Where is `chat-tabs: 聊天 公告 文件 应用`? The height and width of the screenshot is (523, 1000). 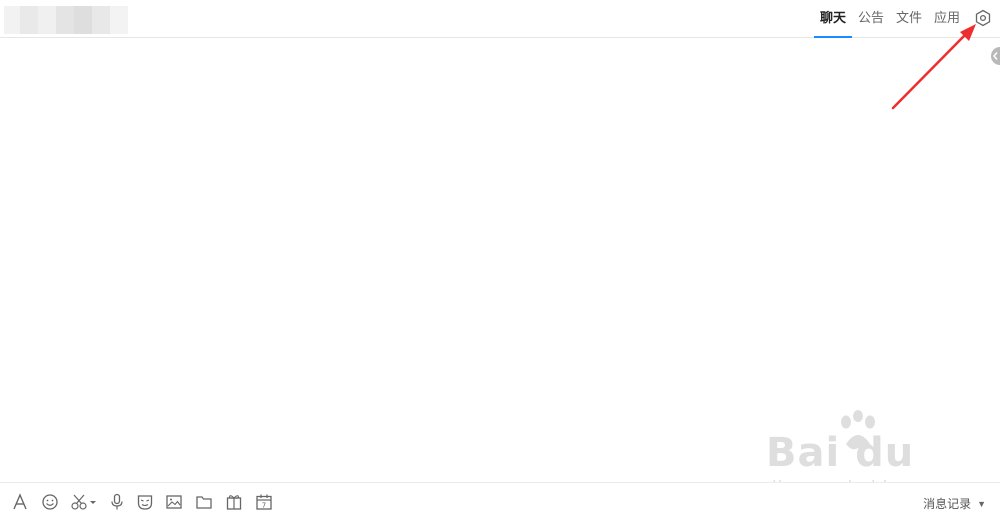 chat-tabs: 聊天 公告 文件 应用 is located at coordinates (889, 19).